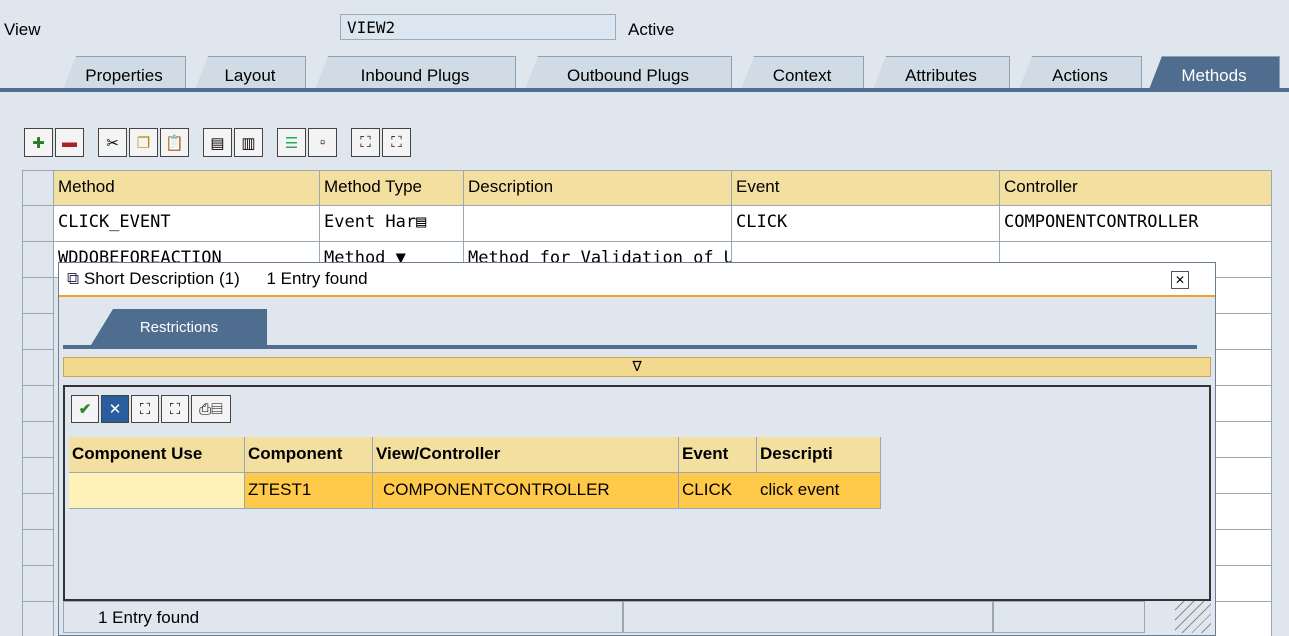 Image resolution: width=1289 pixels, height=636 pixels. What do you see at coordinates (598, 224) in the screenshot?
I see `description-cell` at bounding box center [598, 224].